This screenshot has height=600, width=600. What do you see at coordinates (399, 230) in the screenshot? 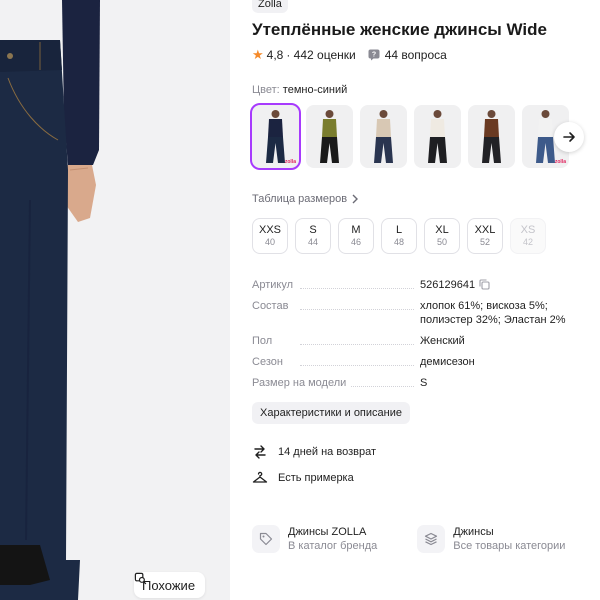
I see `size-ru: L` at bounding box center [399, 230].